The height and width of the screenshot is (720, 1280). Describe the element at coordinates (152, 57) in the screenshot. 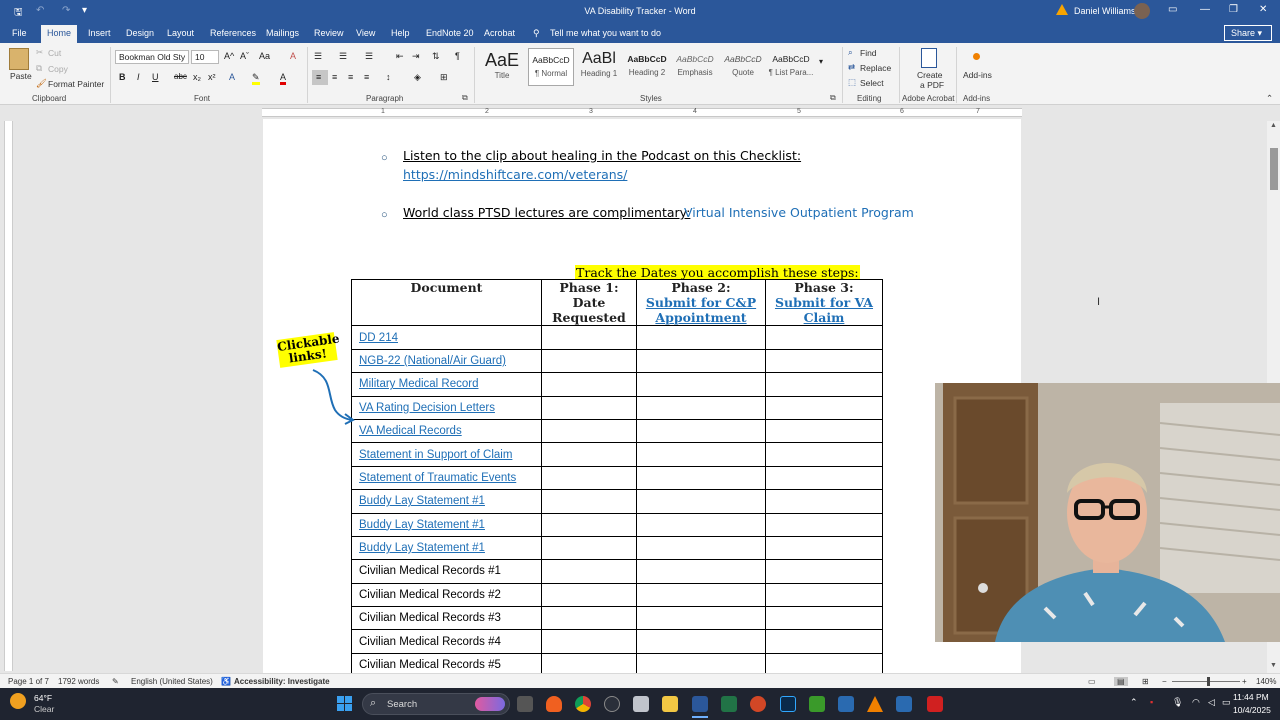

I see `font-name-combo: Bookman Old Sty` at that location.